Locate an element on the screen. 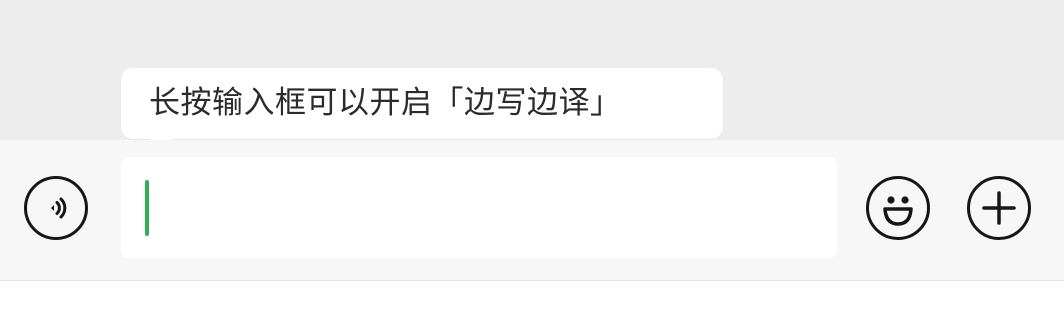  voice-input-icon is located at coordinates (59, 208).